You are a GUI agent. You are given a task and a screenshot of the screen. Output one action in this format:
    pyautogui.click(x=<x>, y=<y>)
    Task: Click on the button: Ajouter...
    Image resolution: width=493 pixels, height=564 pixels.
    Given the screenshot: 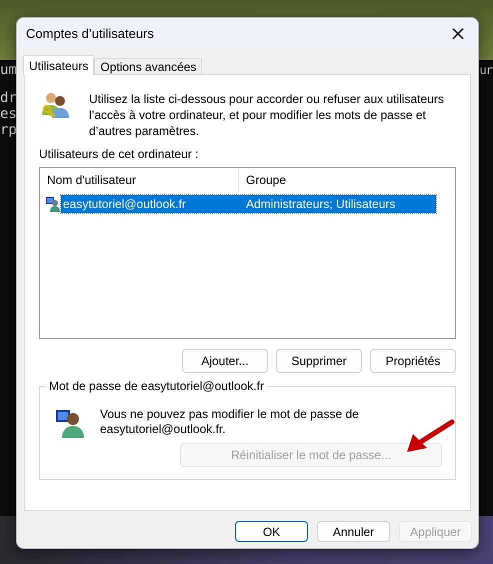 What is the action you would take?
    pyautogui.click(x=225, y=361)
    